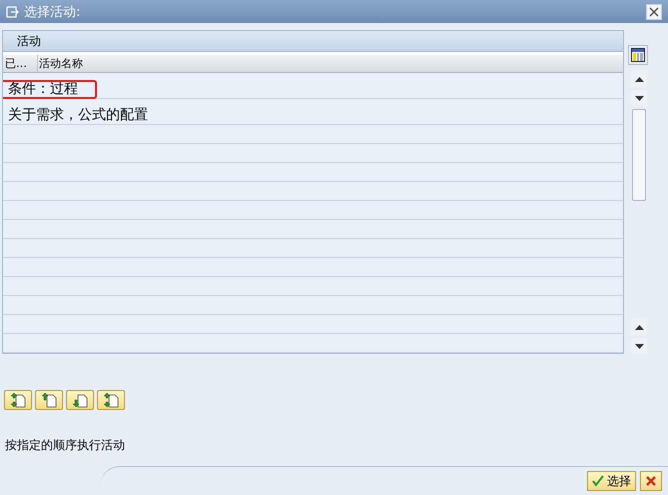 The image size is (668, 495). What do you see at coordinates (639, 155) in the screenshot?
I see `scroll-thumb` at bounding box center [639, 155].